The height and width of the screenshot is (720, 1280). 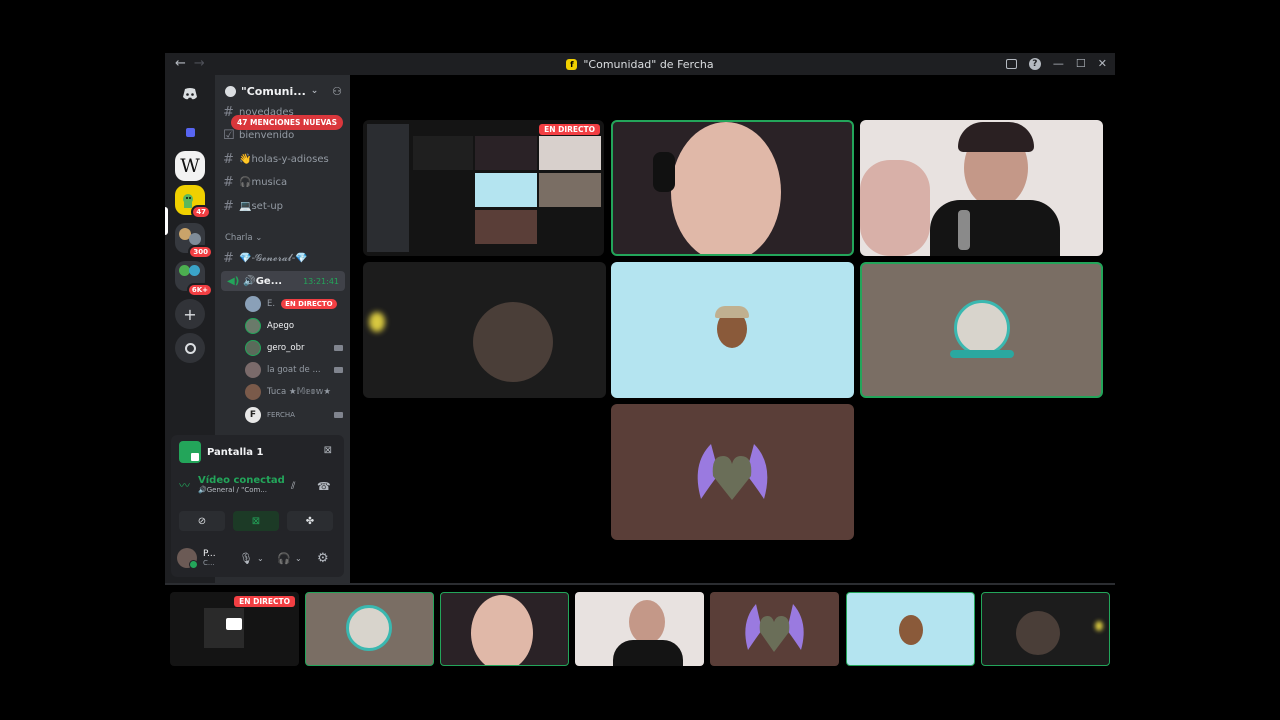 What do you see at coordinates (572, 64) in the screenshot?
I see `server-icon: f` at bounding box center [572, 64].